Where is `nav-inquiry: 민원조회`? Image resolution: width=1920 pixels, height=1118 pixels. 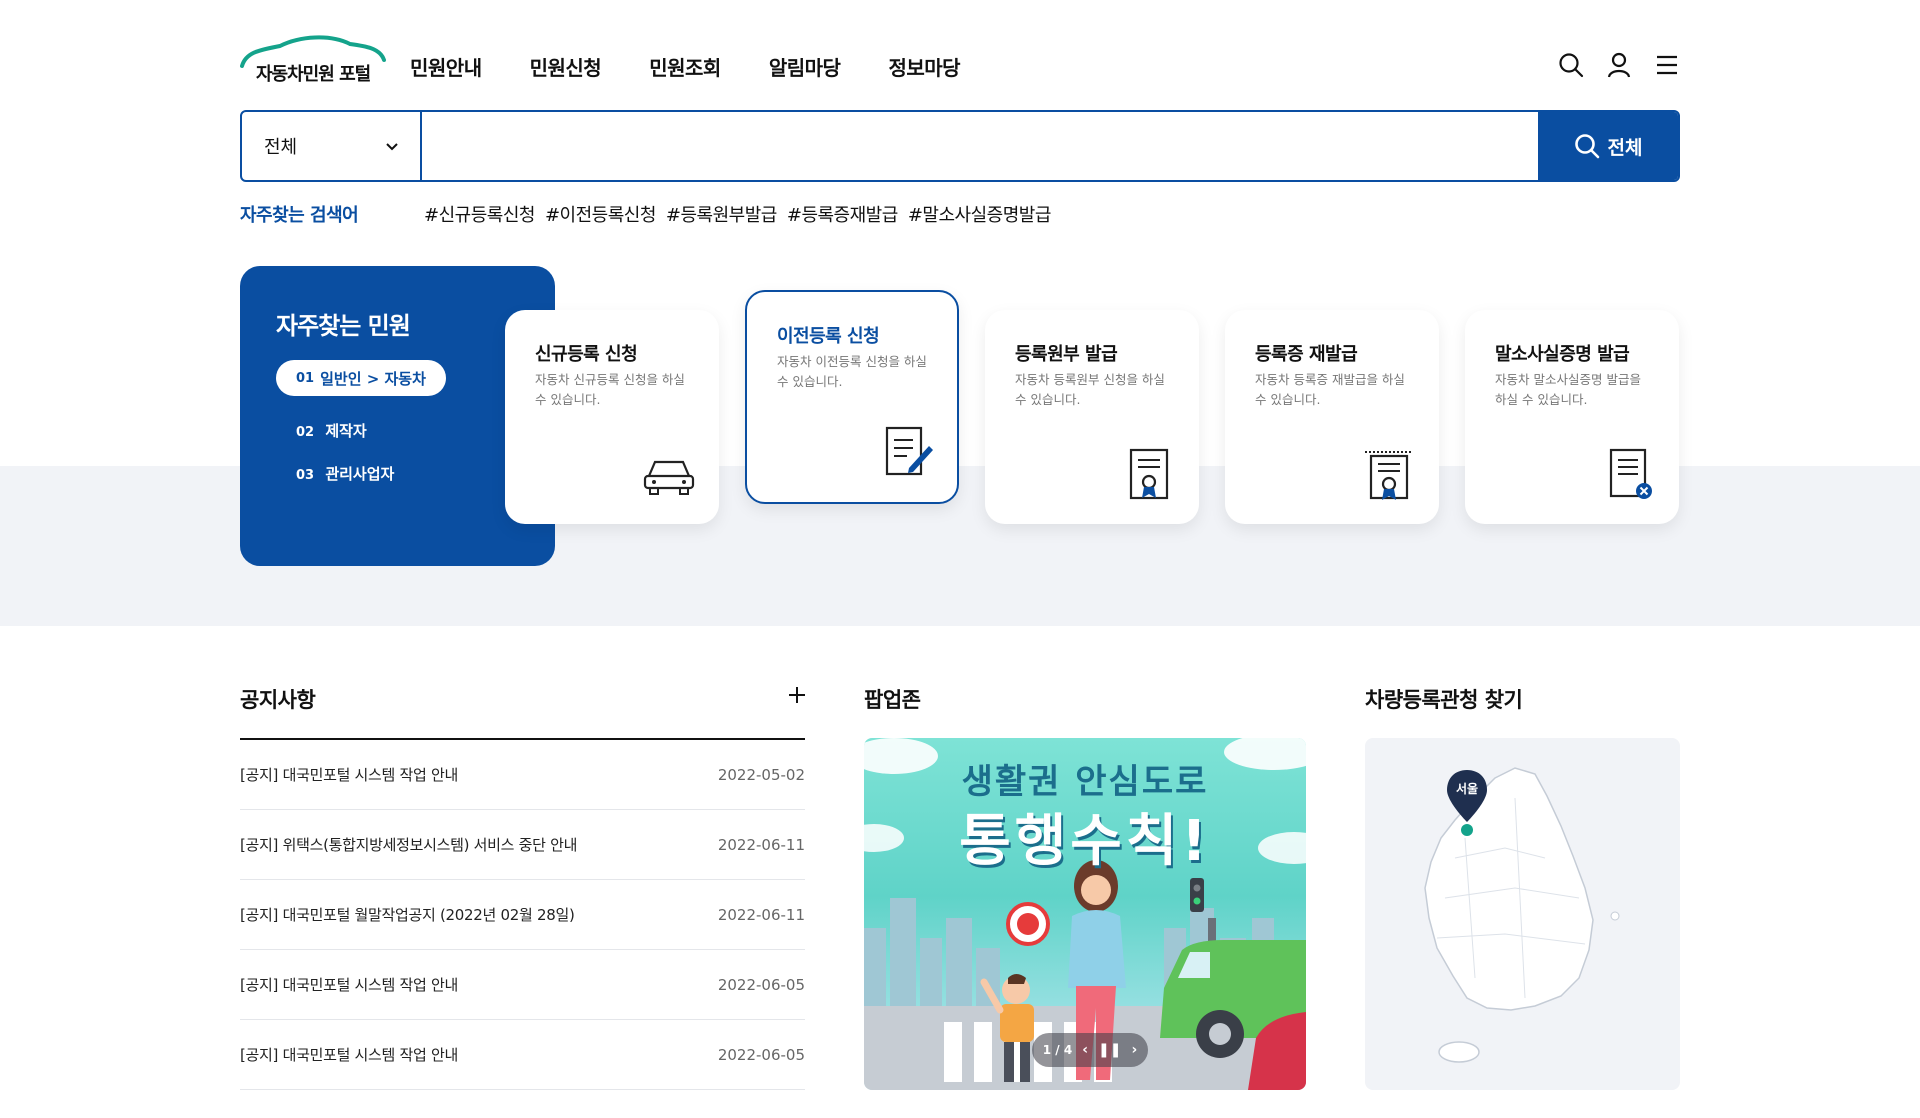 nav-inquiry: 민원조회 is located at coordinates (685, 66).